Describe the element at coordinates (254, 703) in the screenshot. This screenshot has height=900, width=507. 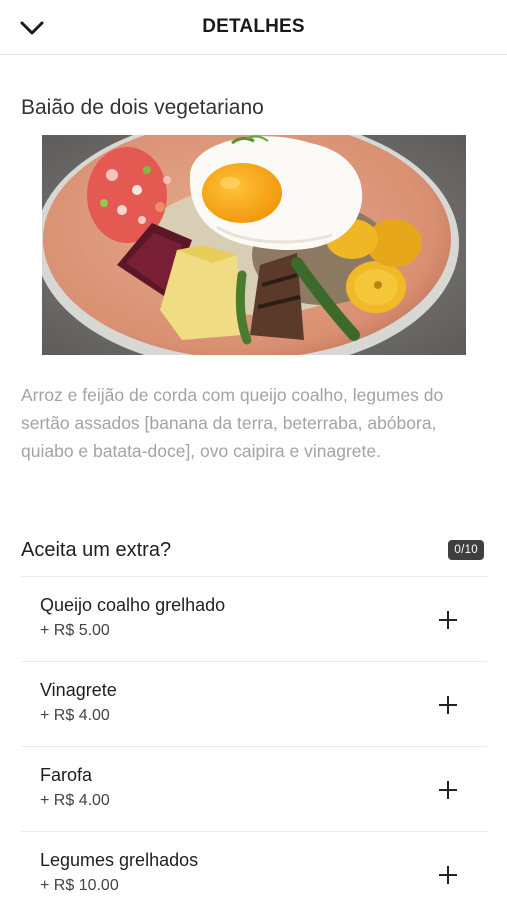
I see `extra-item-vinagrete: Vinagrete + R$ 4.00` at that location.